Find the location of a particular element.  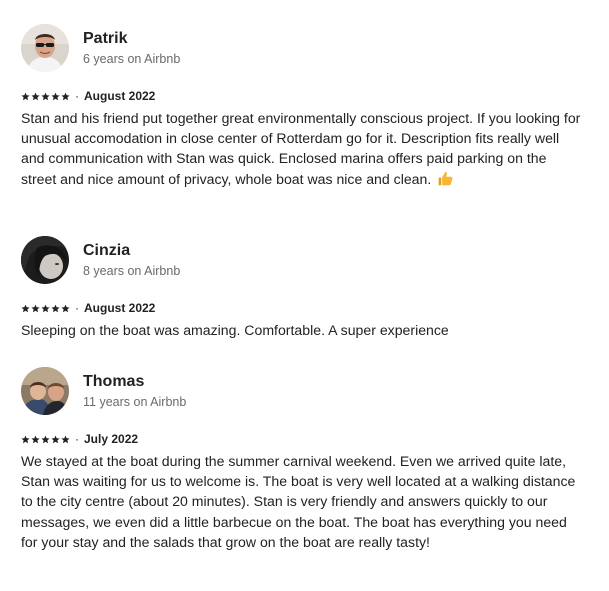

avatar-photo-patrik is located at coordinates (45, 48).